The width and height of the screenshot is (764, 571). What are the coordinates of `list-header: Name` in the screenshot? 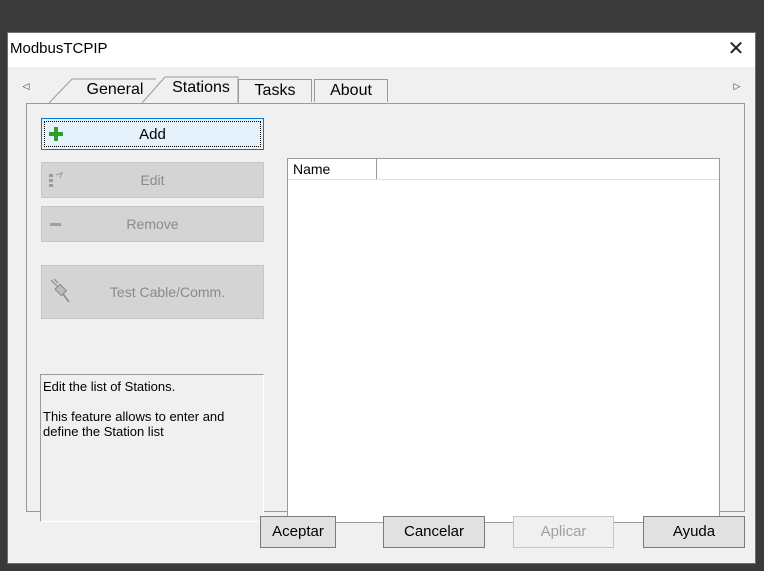 It's located at (503, 169).